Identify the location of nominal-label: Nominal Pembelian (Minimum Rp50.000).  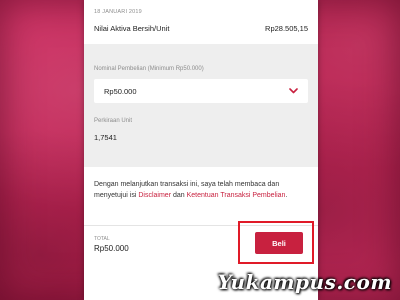
(149, 69).